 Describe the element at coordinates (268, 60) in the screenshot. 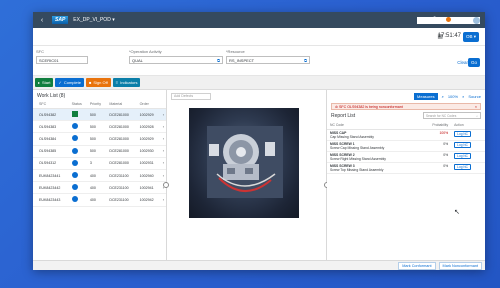

I see `resource-input: RS_INSPECT ⧉` at that location.